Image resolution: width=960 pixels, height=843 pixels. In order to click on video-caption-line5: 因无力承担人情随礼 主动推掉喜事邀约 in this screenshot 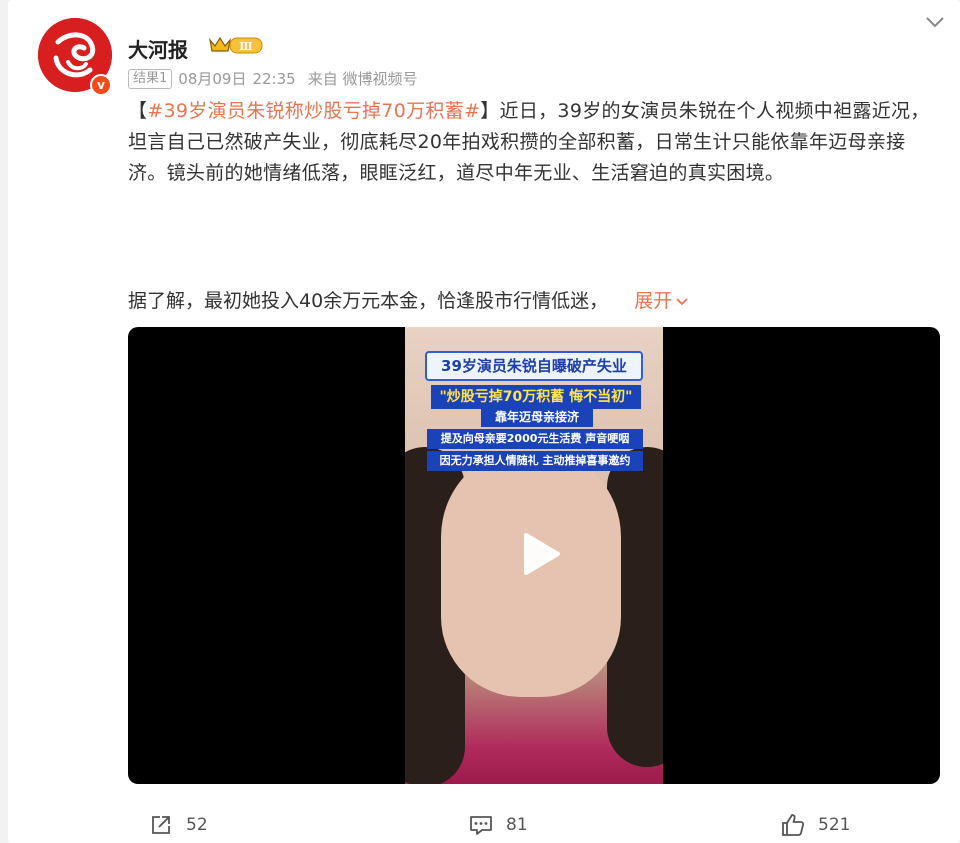, I will do `click(535, 461)`.